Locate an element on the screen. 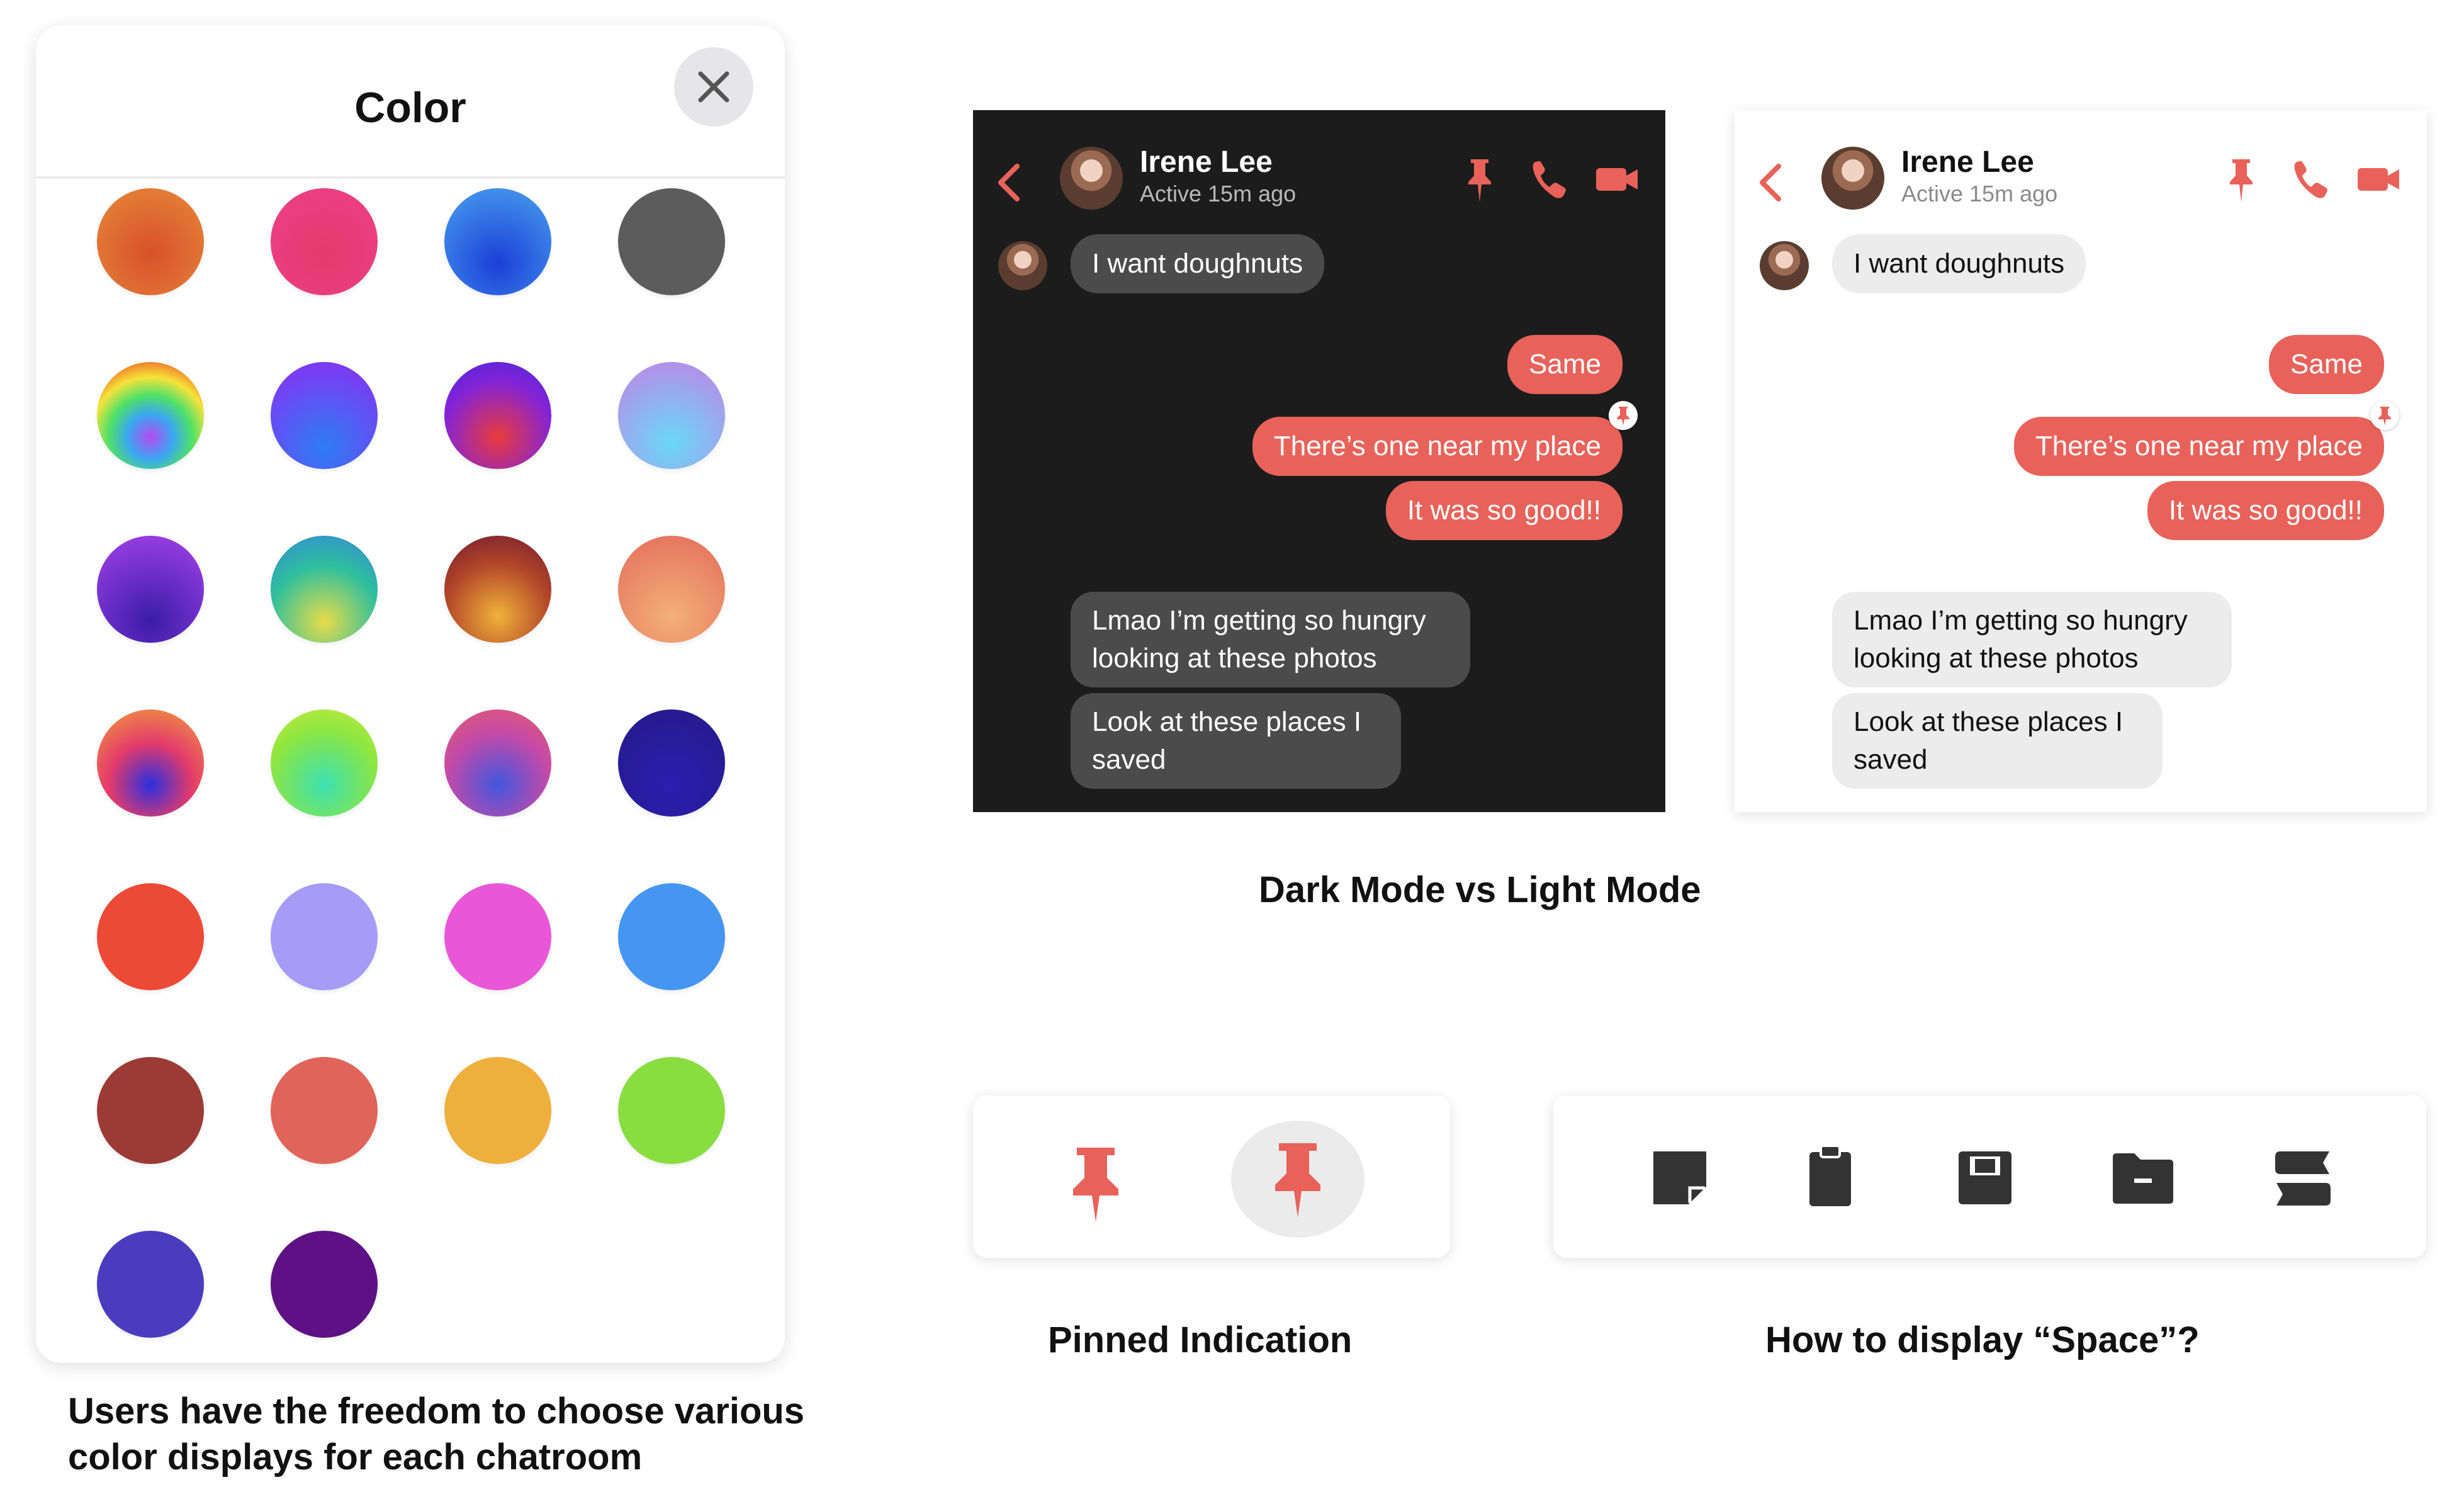 Image resolution: width=2464 pixels, height=1492 pixels. caption-dark-vs-light: Dark Mode vs Light Mode is located at coordinates (1480, 889).